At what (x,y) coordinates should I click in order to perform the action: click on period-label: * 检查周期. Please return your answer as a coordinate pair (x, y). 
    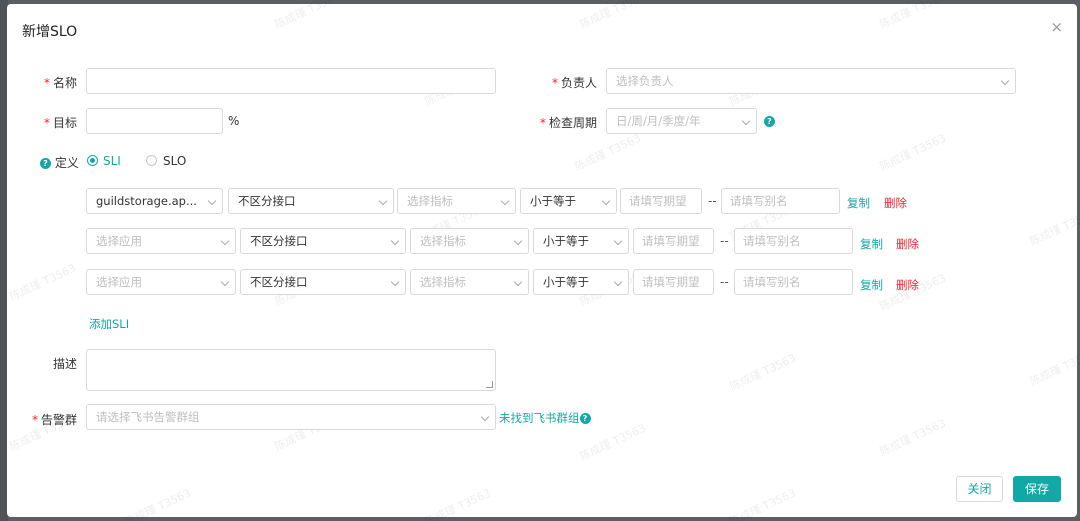
    Looking at the image, I should click on (568, 123).